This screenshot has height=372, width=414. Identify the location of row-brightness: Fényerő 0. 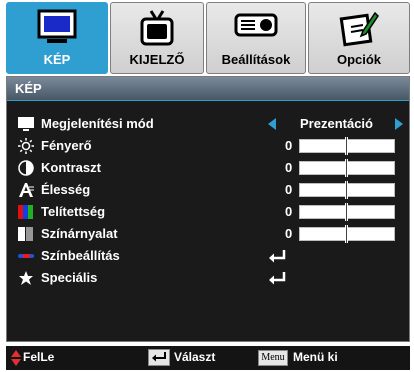
(208, 146).